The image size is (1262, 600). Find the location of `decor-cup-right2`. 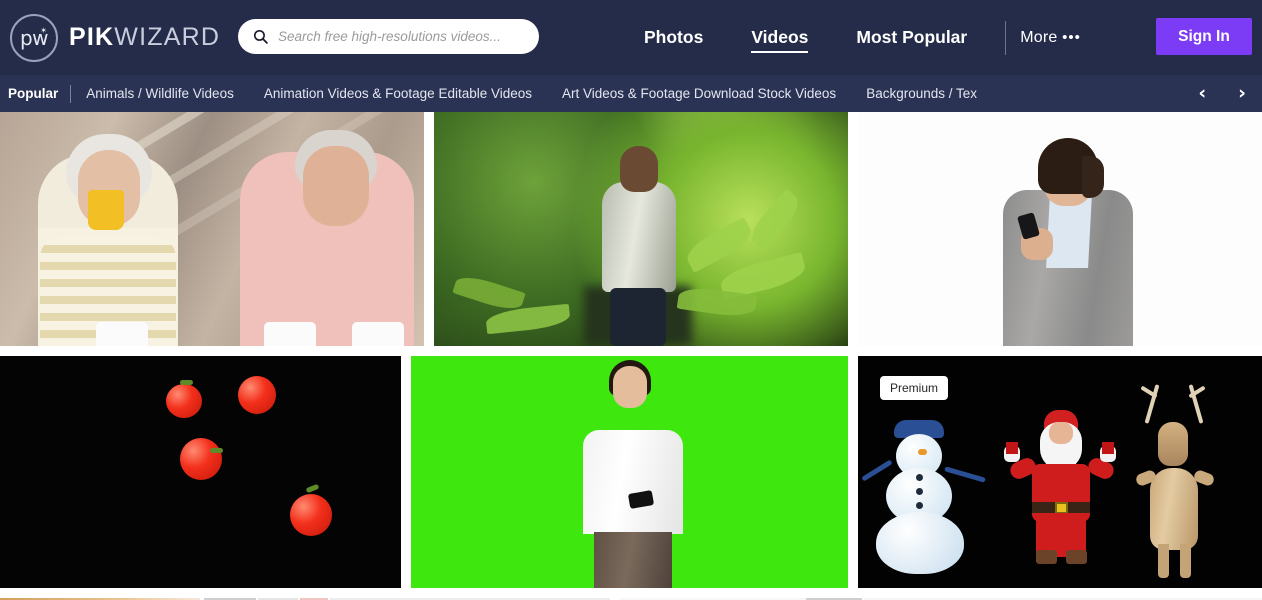

decor-cup-right2 is located at coordinates (378, 334).